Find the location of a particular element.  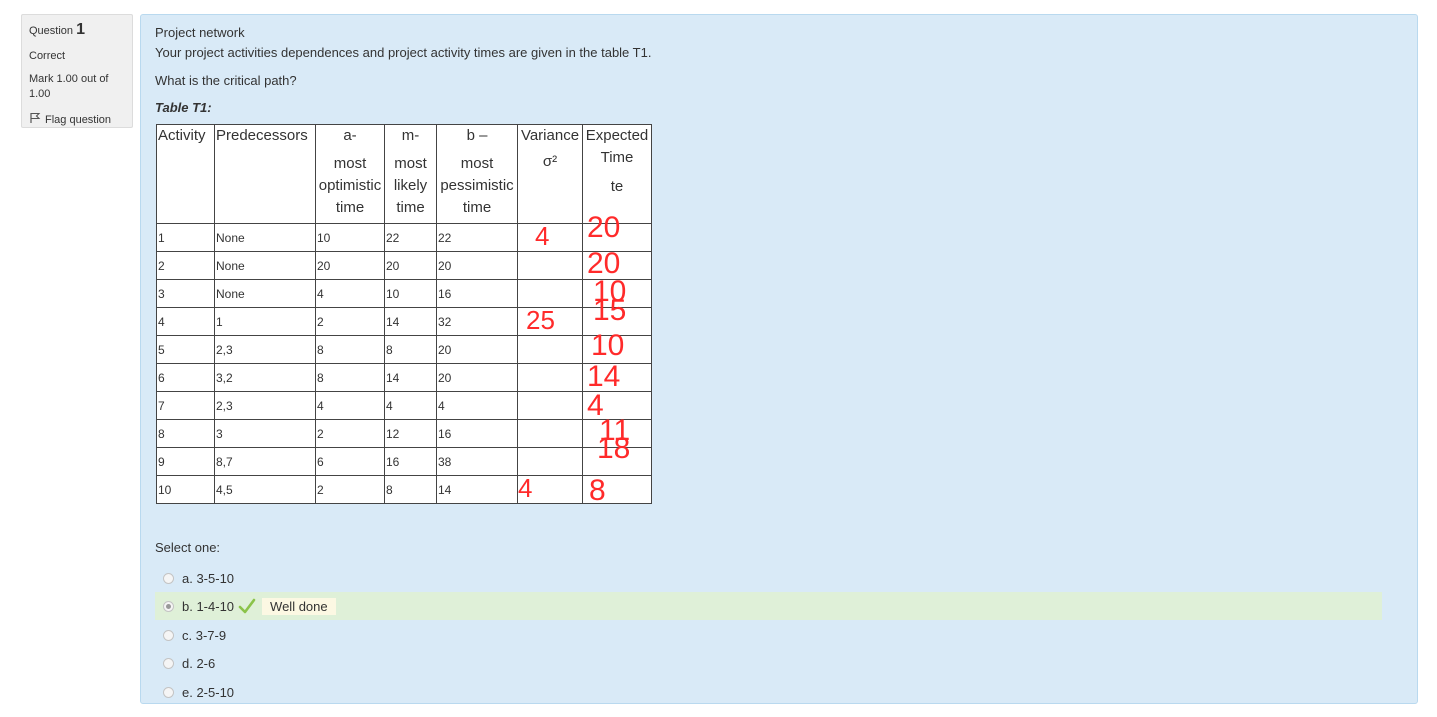

table-cell: 3 is located at coordinates (265, 433).